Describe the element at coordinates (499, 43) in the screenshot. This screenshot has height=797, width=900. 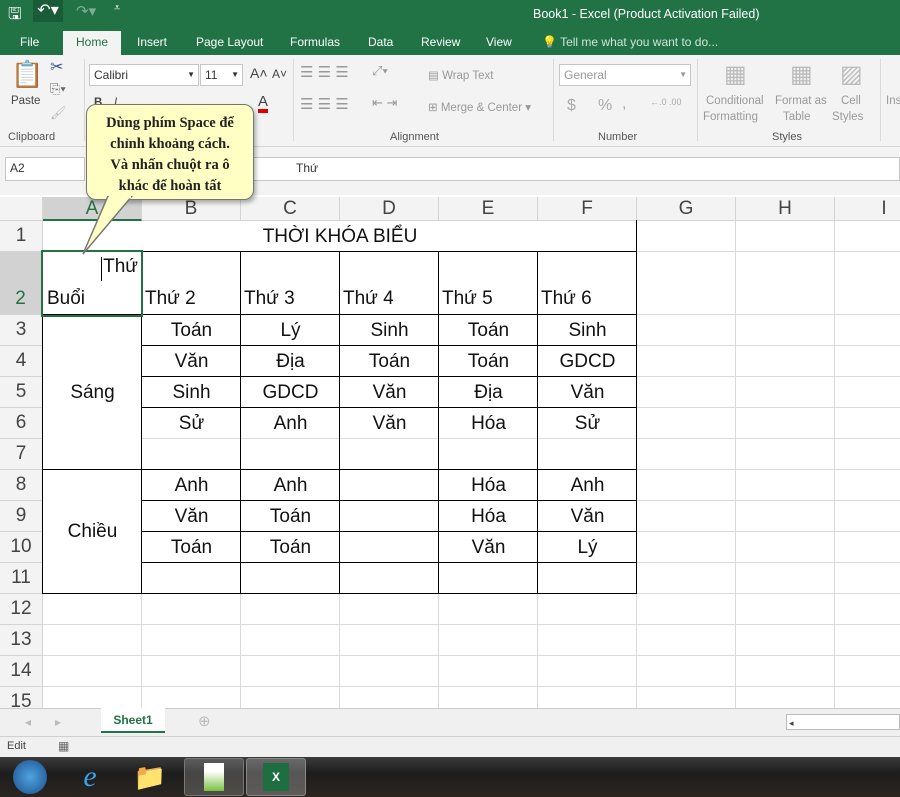
I see `tab-view: View` at that location.